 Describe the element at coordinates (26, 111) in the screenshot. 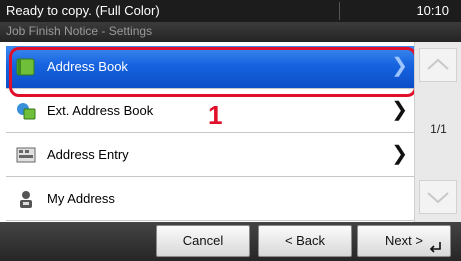

I see `ext-address-book-icon` at that location.